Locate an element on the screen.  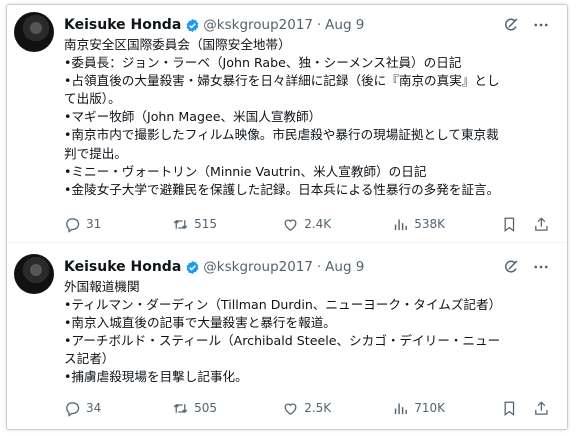
tweet-line: •ミニー・ヴォートリン（Minnie Vautrin、米人宣教師）の日記 is located at coordinates (245, 171).